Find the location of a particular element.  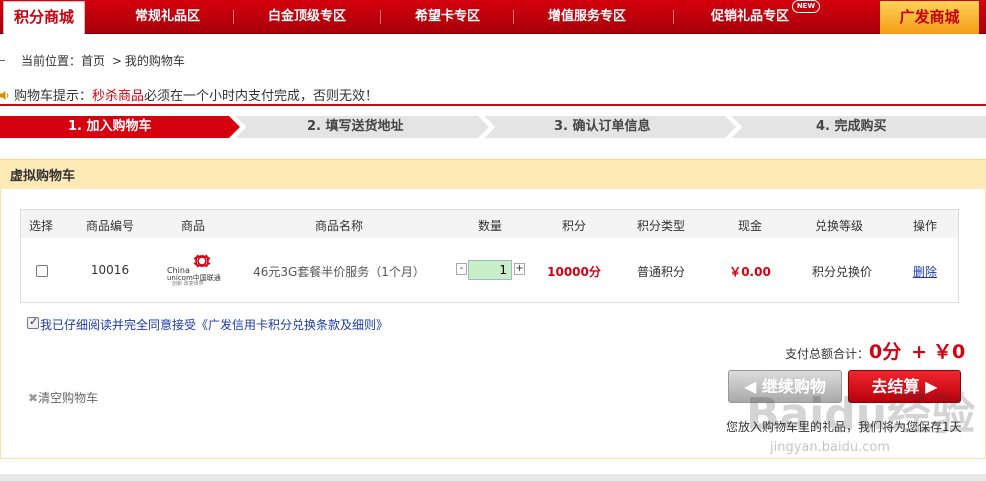

col-product: 商品 is located at coordinates (193, 226).